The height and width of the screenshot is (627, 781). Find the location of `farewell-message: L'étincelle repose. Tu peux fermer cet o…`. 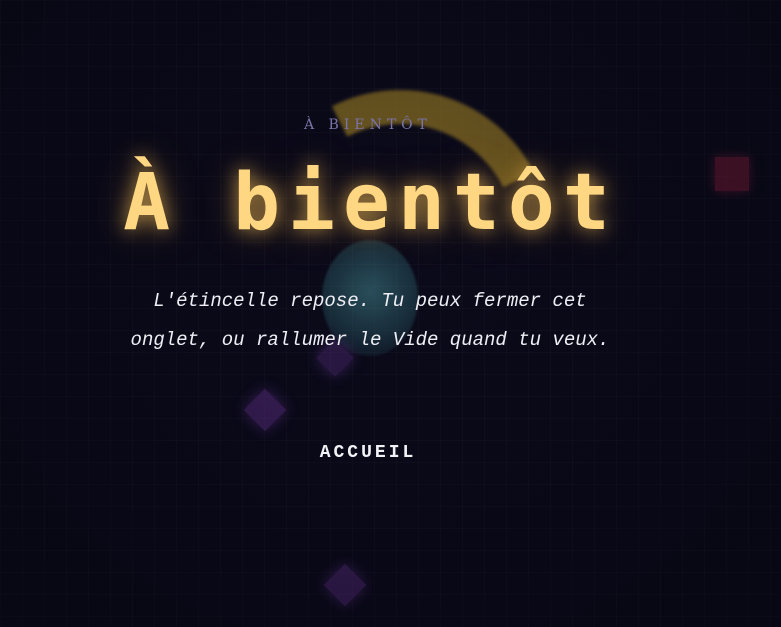

farewell-message: L'étincelle repose. Tu peux fermer cet o… is located at coordinates (370, 320).